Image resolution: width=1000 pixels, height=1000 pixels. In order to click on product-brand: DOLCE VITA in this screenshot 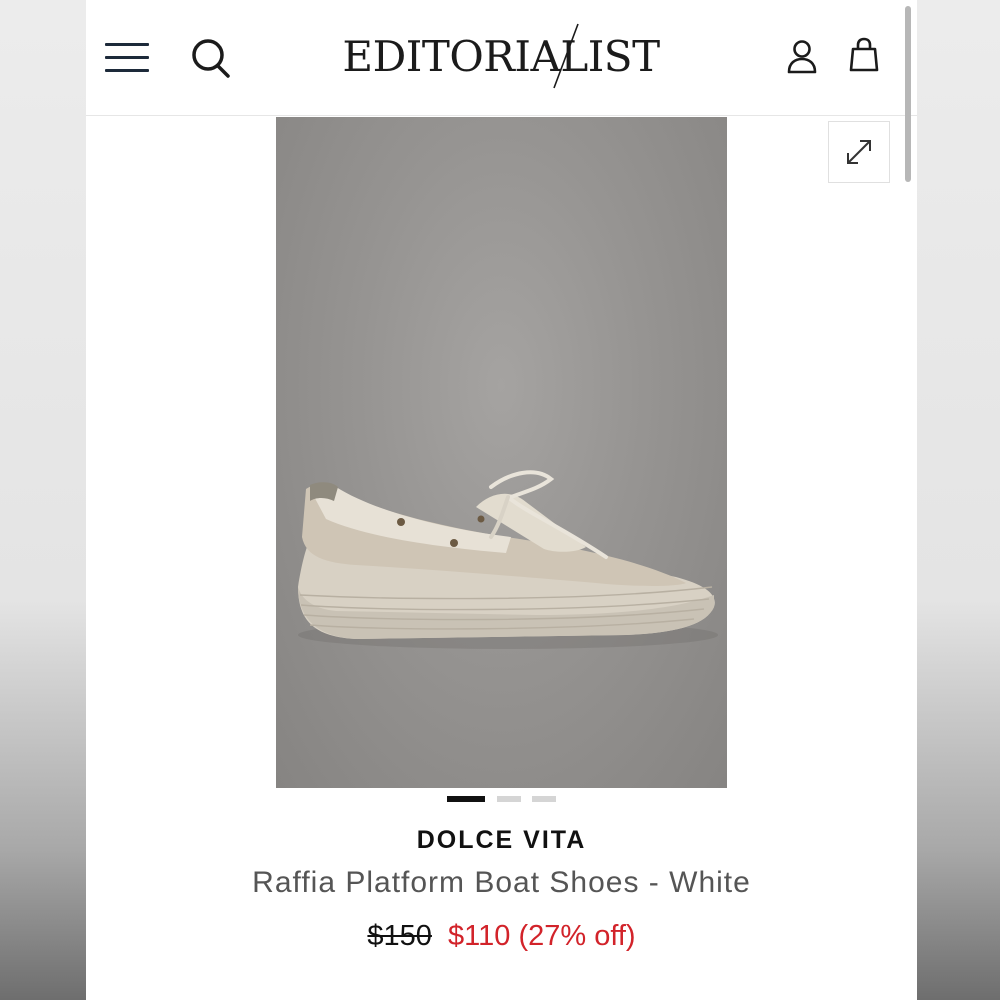, I will do `click(501, 840)`.